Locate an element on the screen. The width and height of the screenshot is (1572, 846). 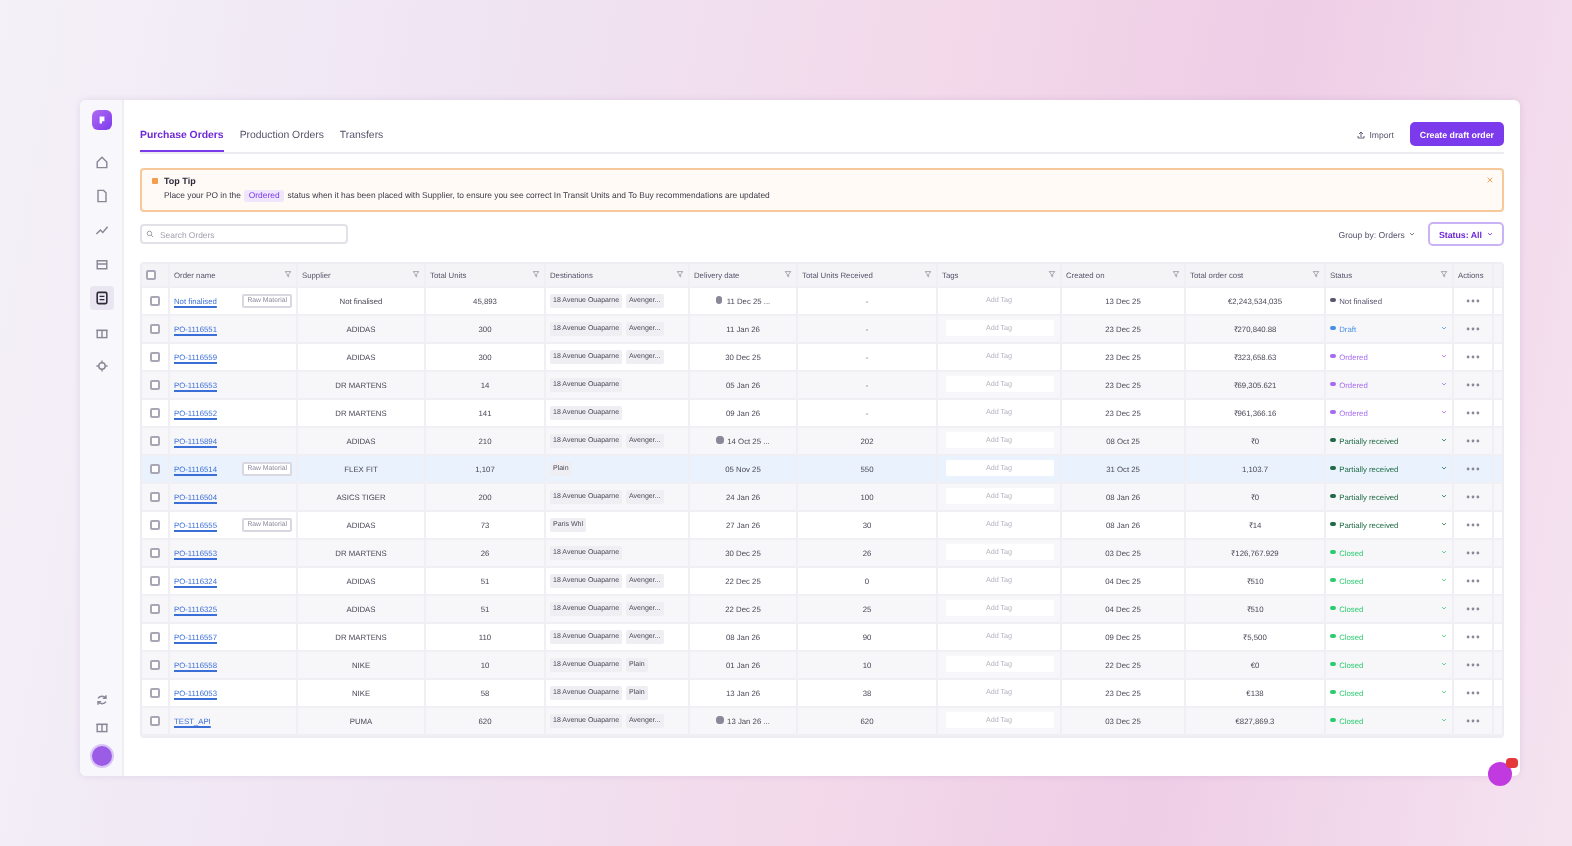
home-icon is located at coordinates (101, 162).